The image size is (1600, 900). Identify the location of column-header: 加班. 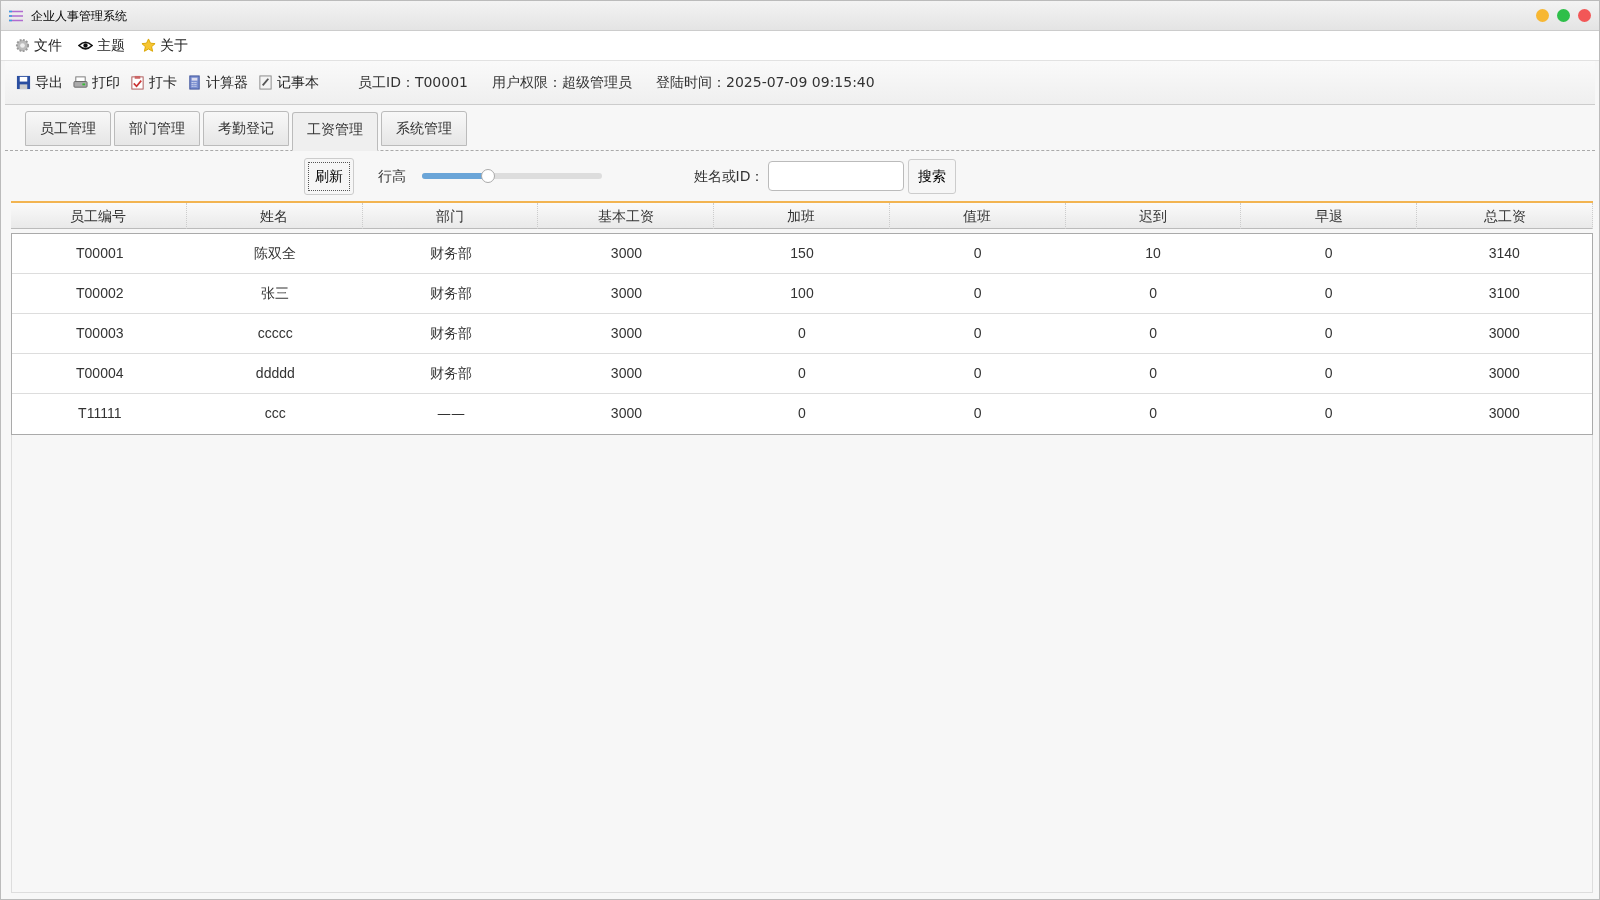
(802, 216).